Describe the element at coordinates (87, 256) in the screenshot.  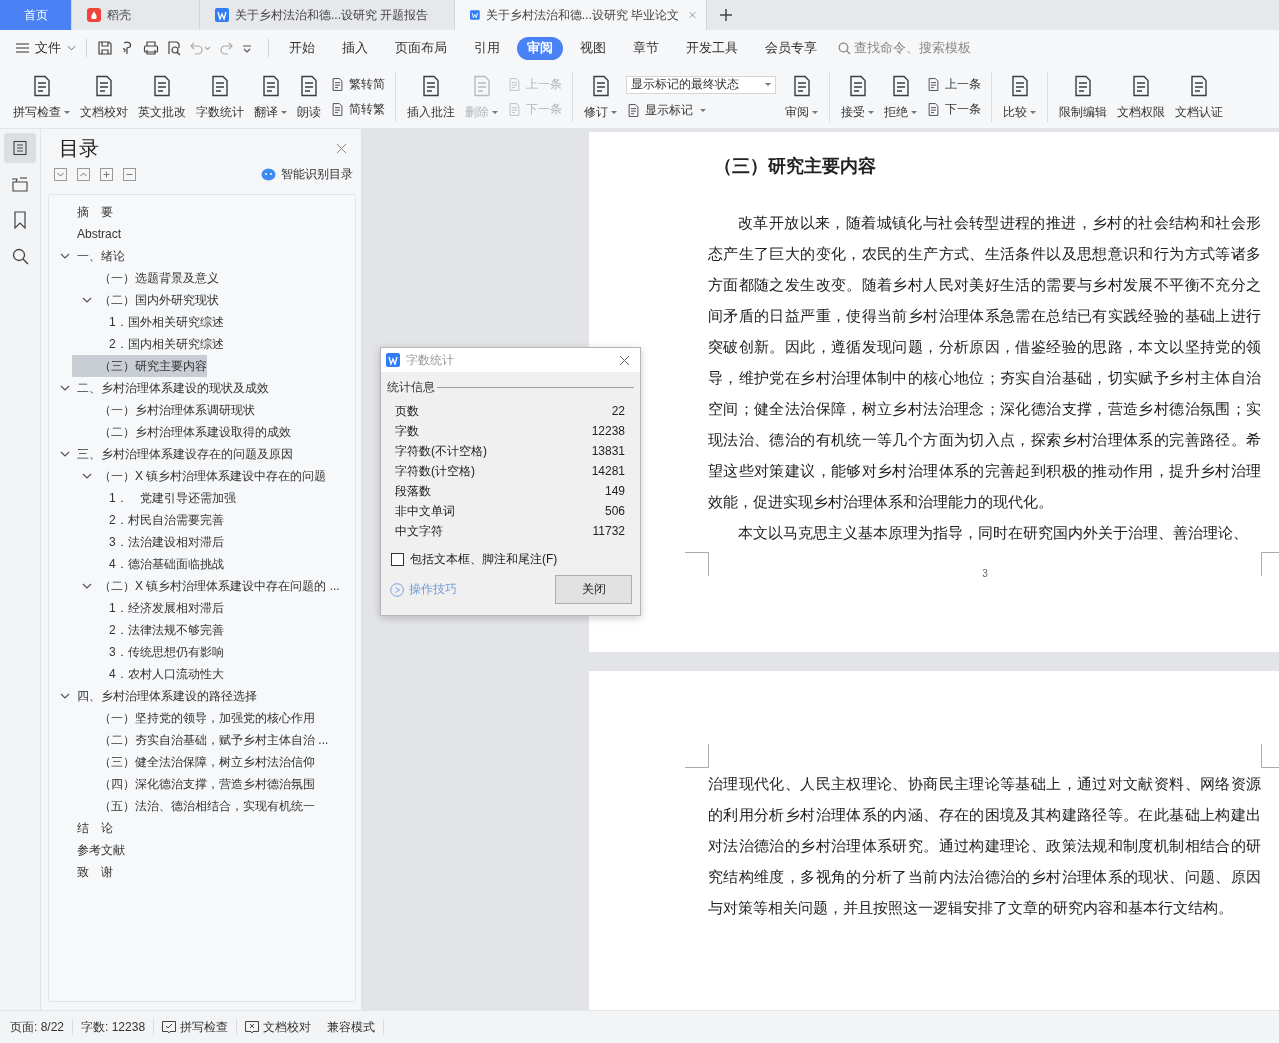
I see `toc-item: 一、绪论` at that location.